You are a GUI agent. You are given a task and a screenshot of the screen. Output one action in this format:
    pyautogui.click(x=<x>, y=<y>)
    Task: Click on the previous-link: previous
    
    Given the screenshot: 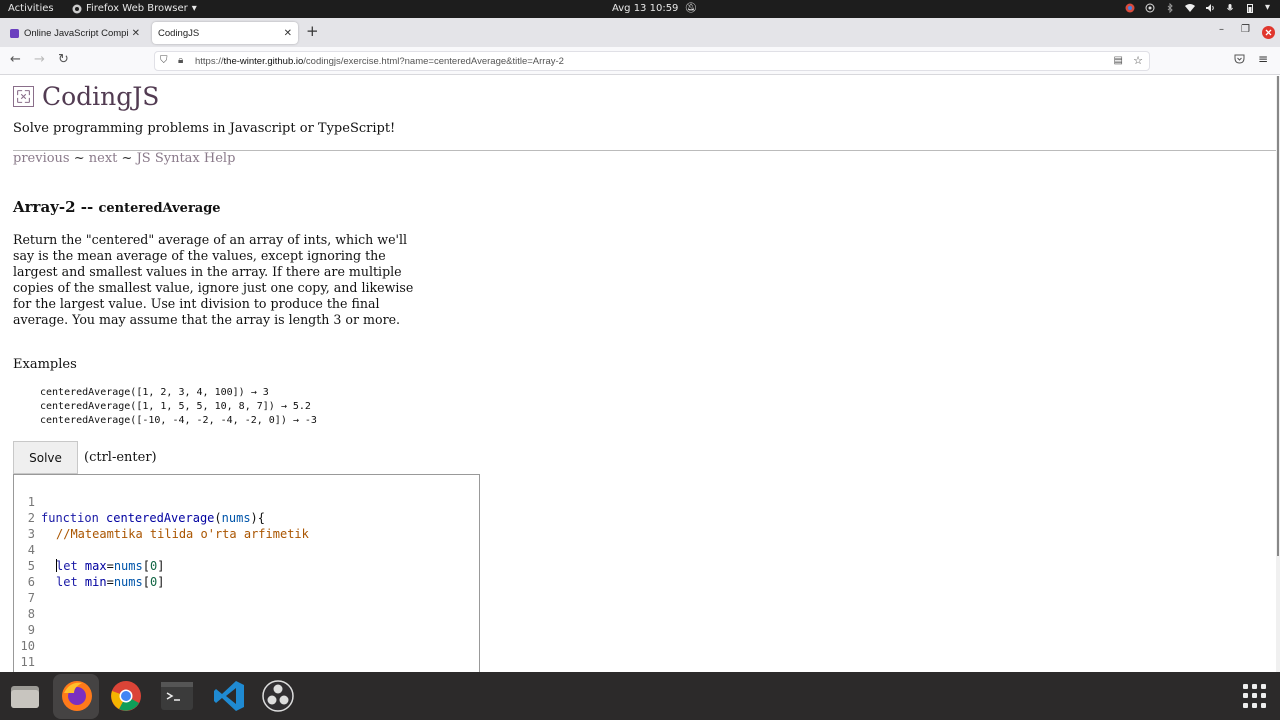 What is the action you would take?
    pyautogui.click(x=41, y=158)
    